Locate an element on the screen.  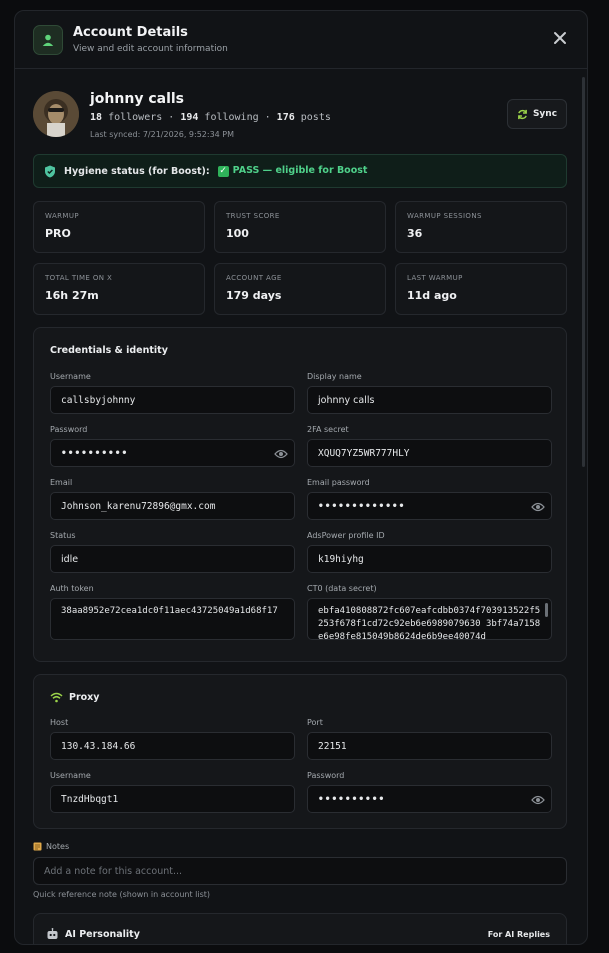
notes-label-text: Notes is located at coordinates (58, 846).